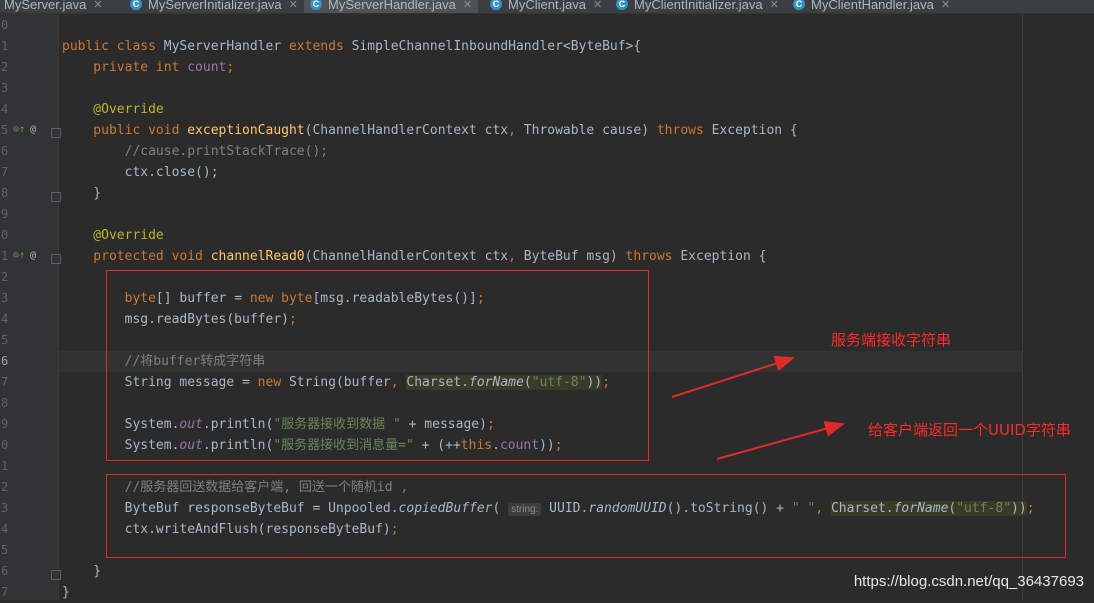  Describe the element at coordinates (969, 430) in the screenshot. I see `annotation-respond-text: 给客户端返回一个UUID字符串` at that location.